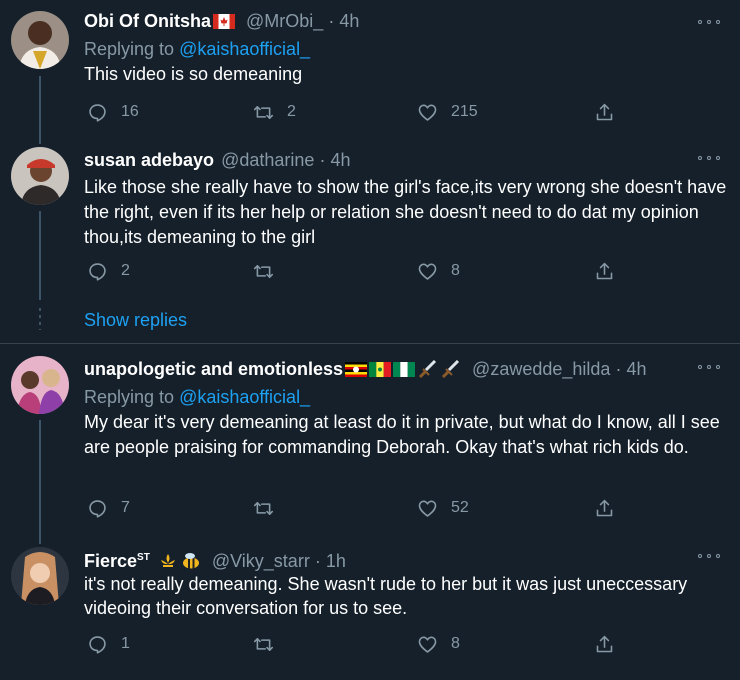  What do you see at coordinates (167, 560) in the screenshot?
I see `fleur-icon` at bounding box center [167, 560].